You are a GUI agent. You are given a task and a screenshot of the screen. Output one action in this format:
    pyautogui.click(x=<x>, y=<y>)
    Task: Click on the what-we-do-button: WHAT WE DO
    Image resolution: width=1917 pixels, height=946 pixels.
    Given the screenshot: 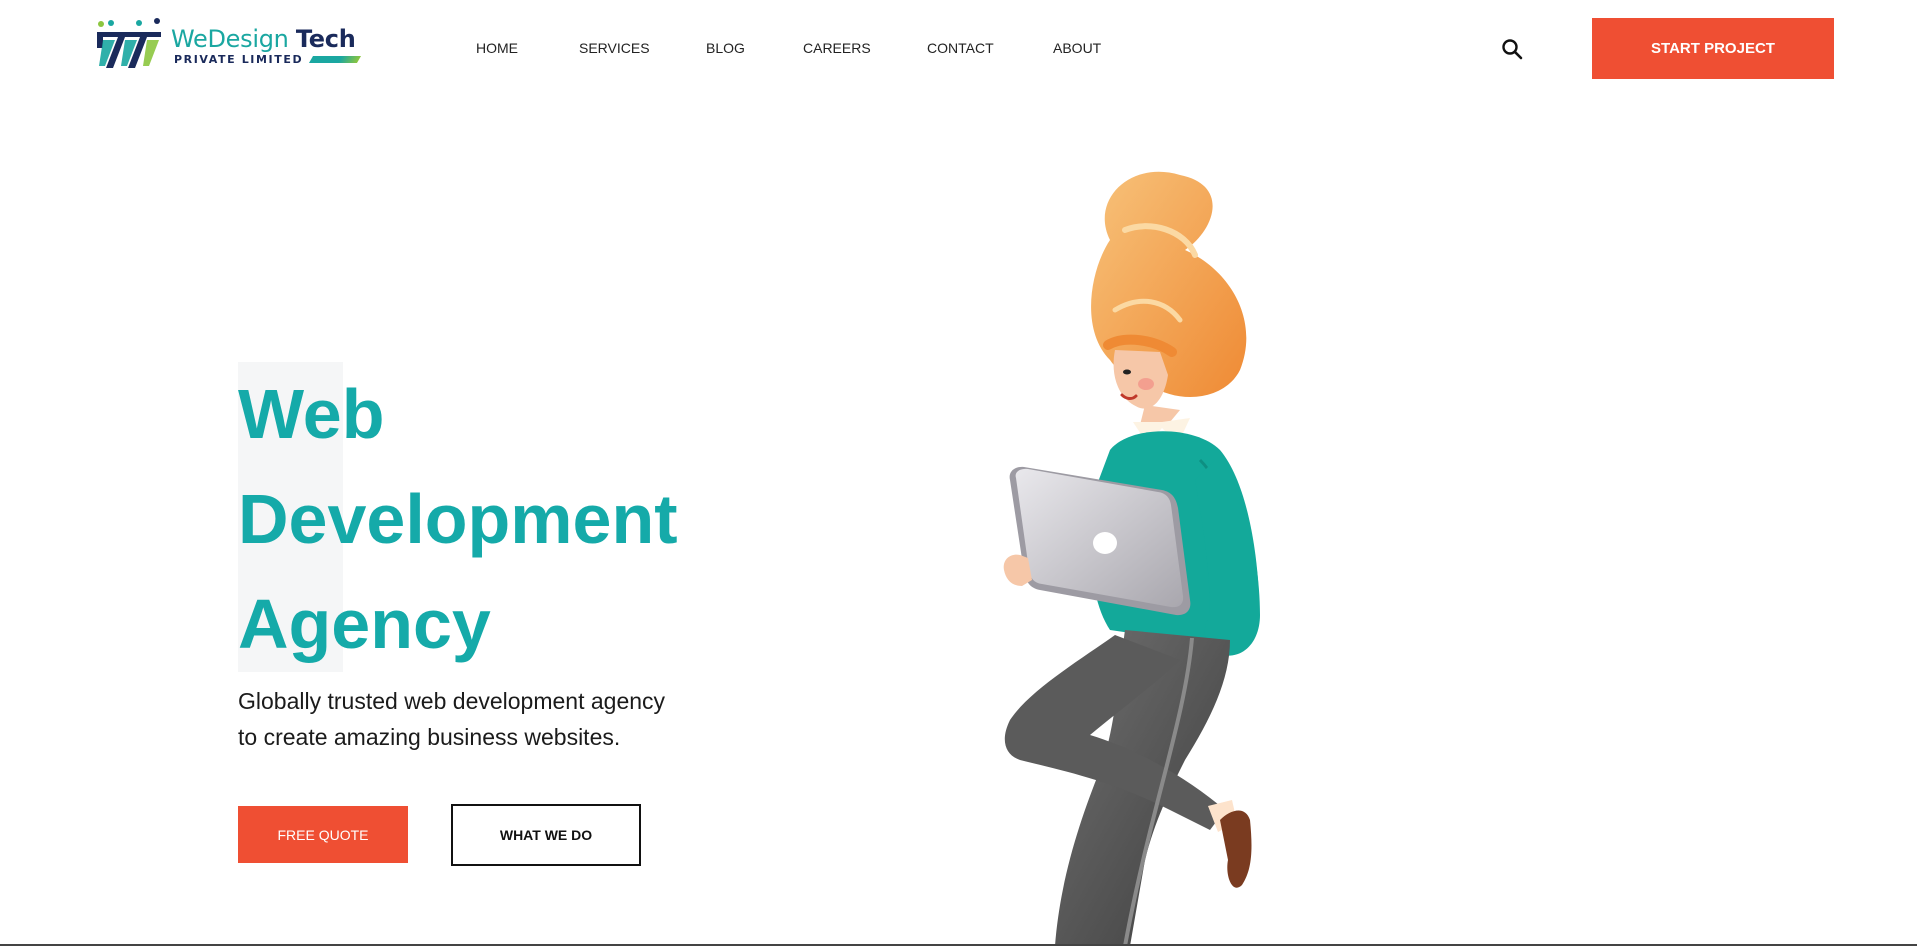 What is the action you would take?
    pyautogui.click(x=546, y=835)
    